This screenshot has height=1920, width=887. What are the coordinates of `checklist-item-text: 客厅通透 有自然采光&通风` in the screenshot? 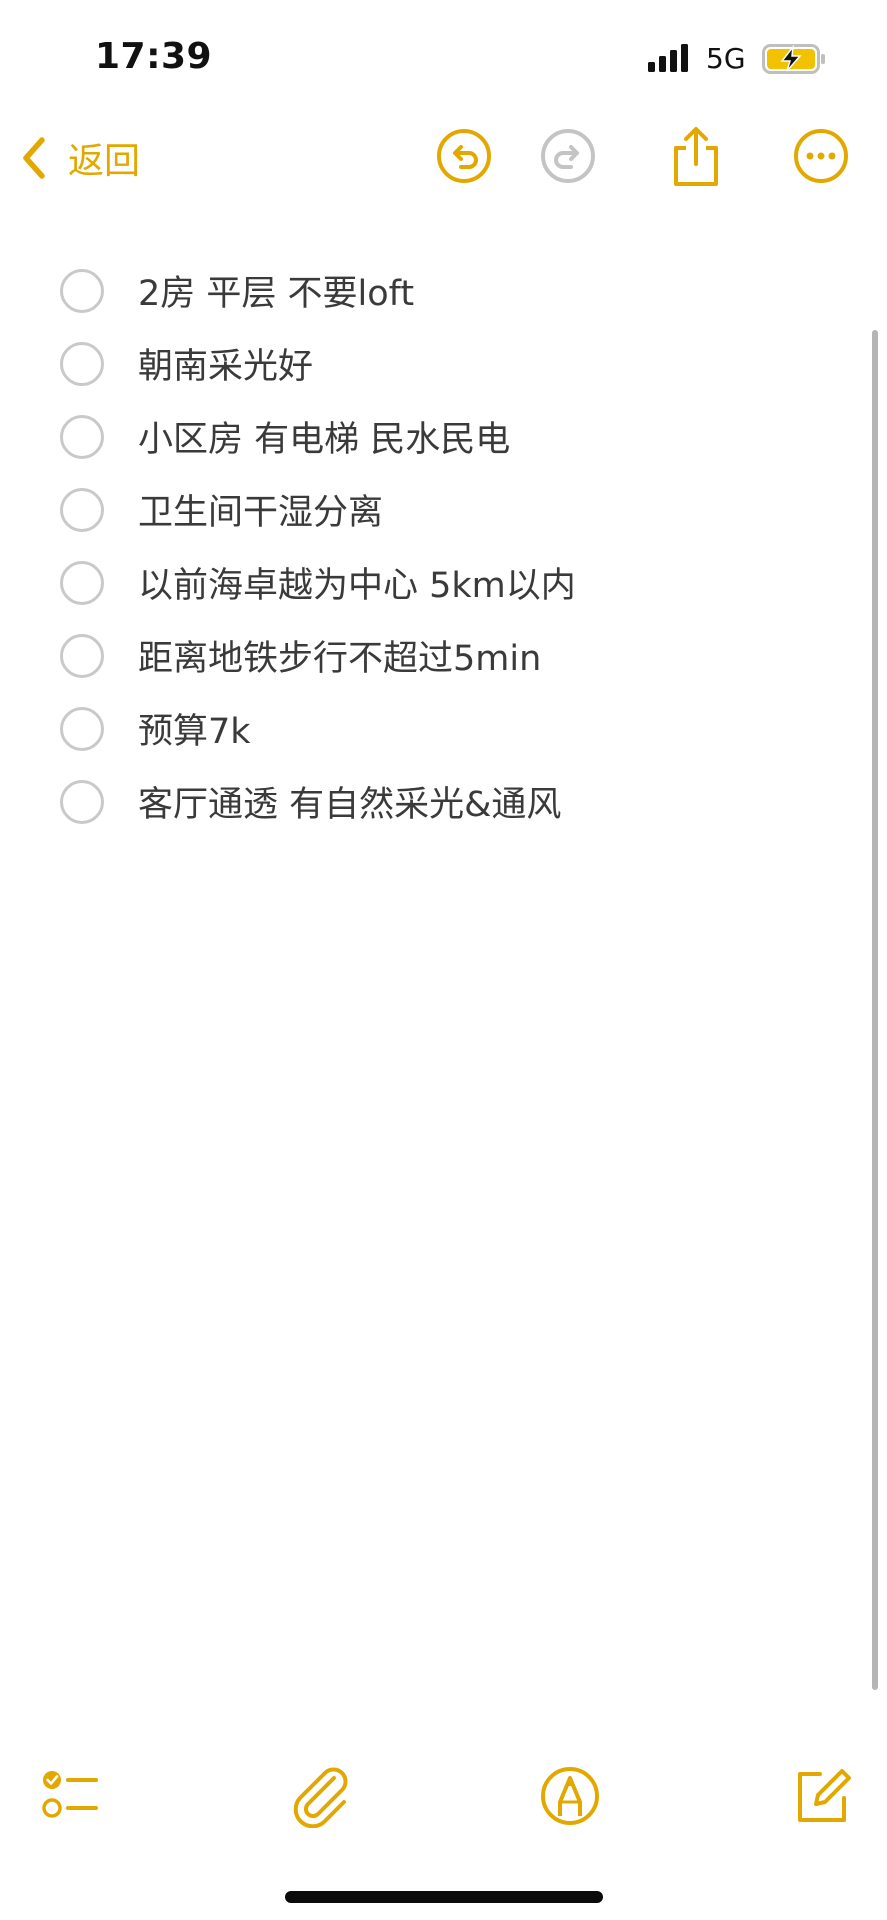 It's located at (349, 801).